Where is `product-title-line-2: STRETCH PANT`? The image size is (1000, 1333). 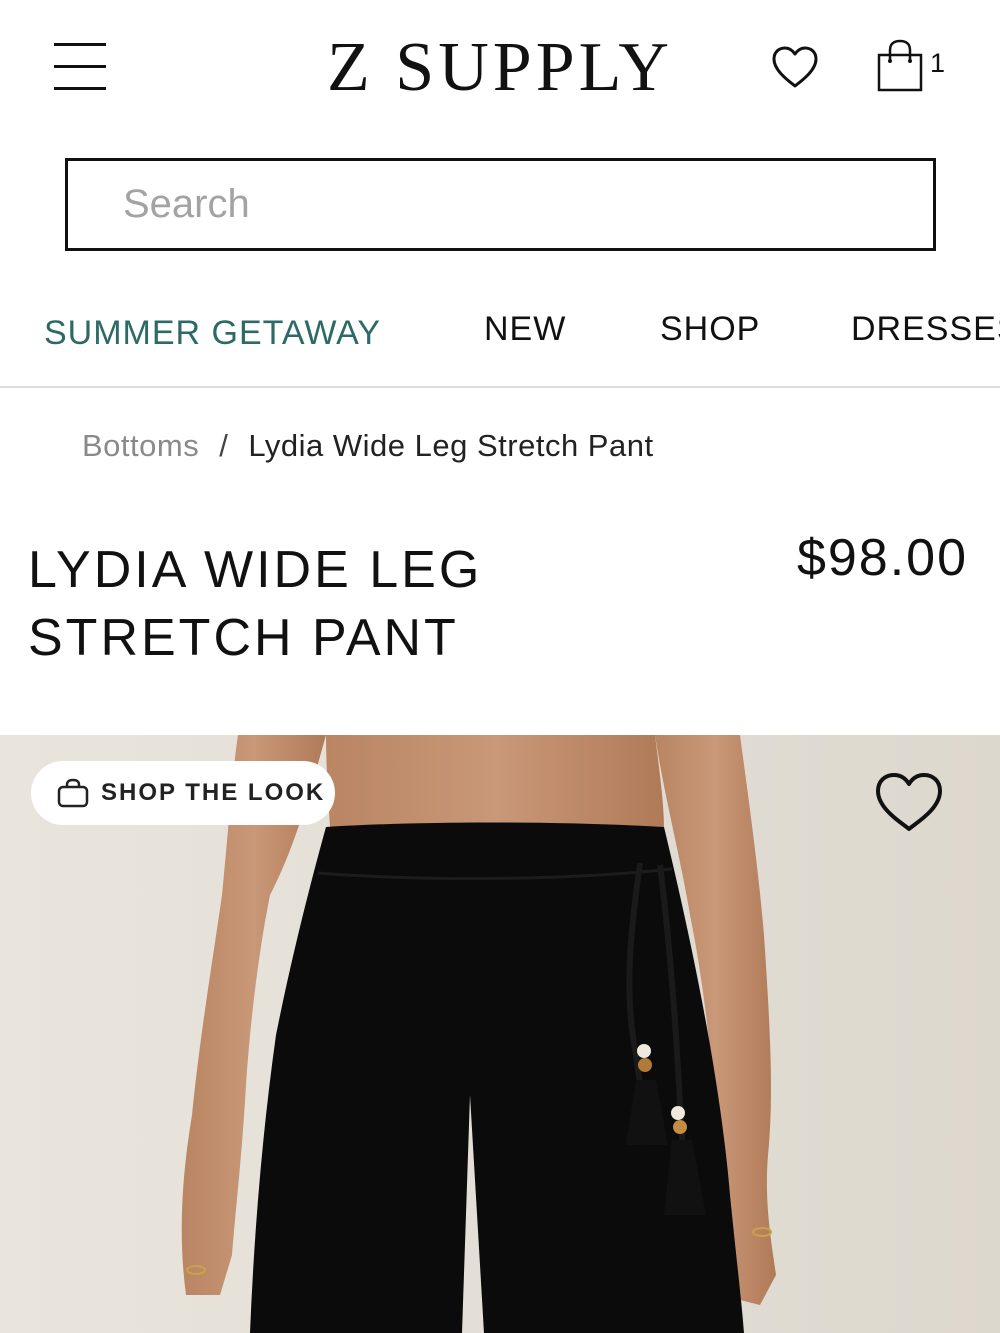
product-title-line-2: STRETCH PANT is located at coordinates (243, 638).